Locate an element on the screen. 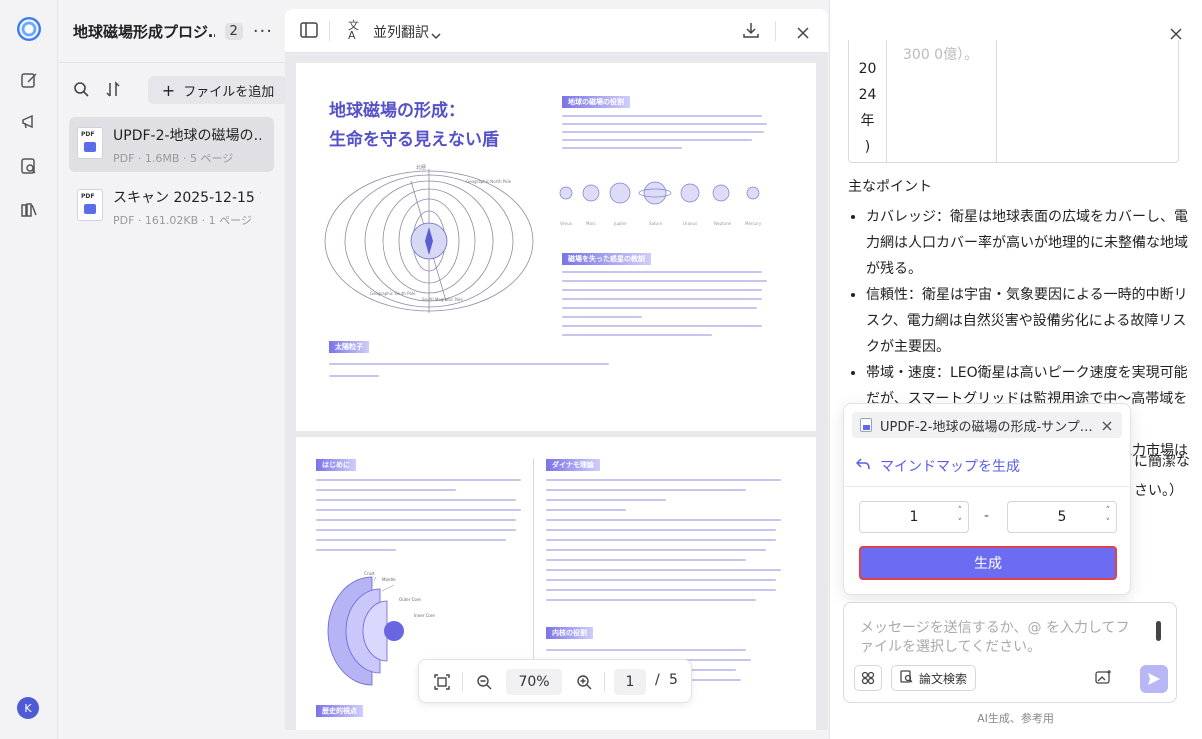  diagram-label: Geographic North Pole is located at coordinates (489, 181).